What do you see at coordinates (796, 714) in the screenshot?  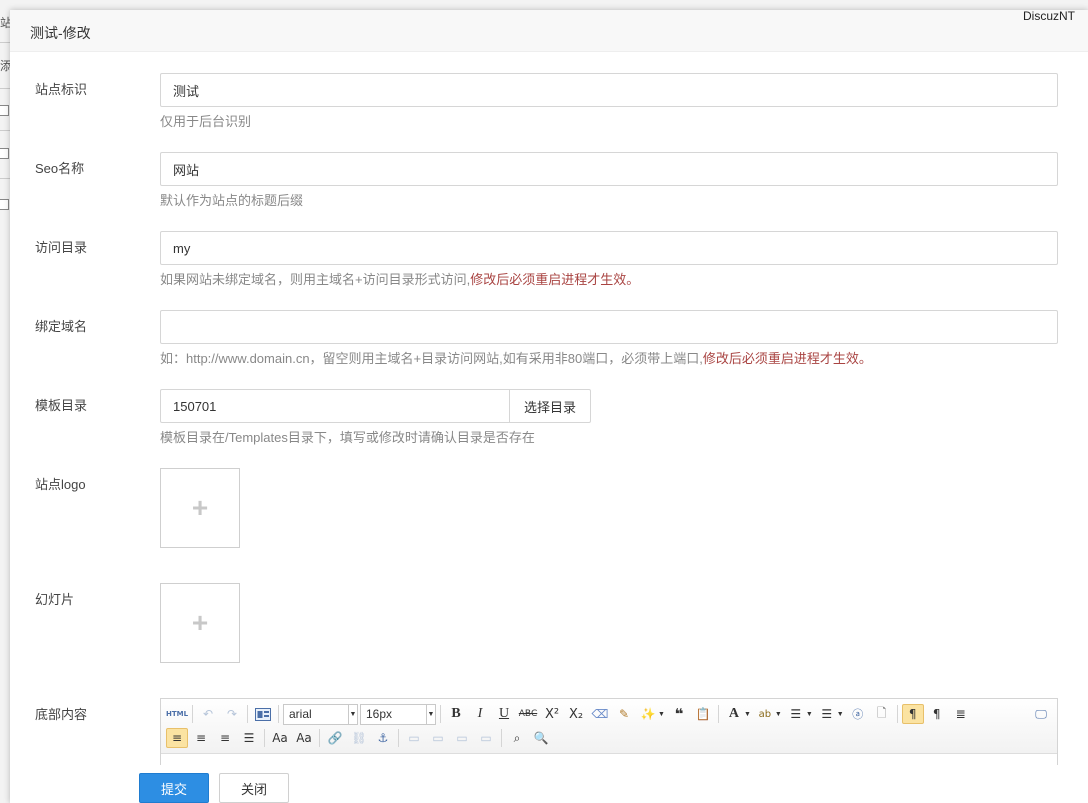 I see `ordered-list-icon: ☰` at bounding box center [796, 714].